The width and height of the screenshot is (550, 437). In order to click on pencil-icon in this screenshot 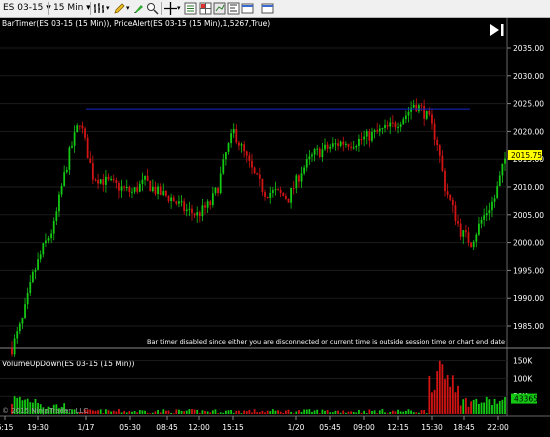, I will do `click(119, 8)`.